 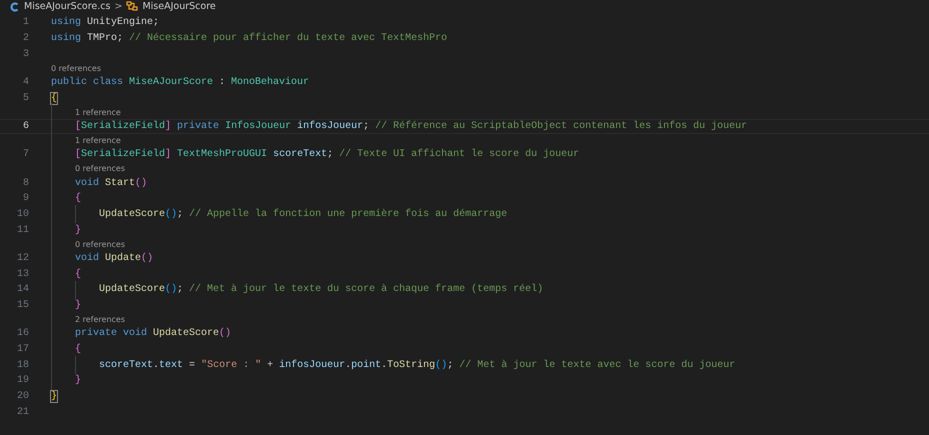 I want to click on code-line: public class MiseAJourScore : MonoBehaviour, so click(x=180, y=82).